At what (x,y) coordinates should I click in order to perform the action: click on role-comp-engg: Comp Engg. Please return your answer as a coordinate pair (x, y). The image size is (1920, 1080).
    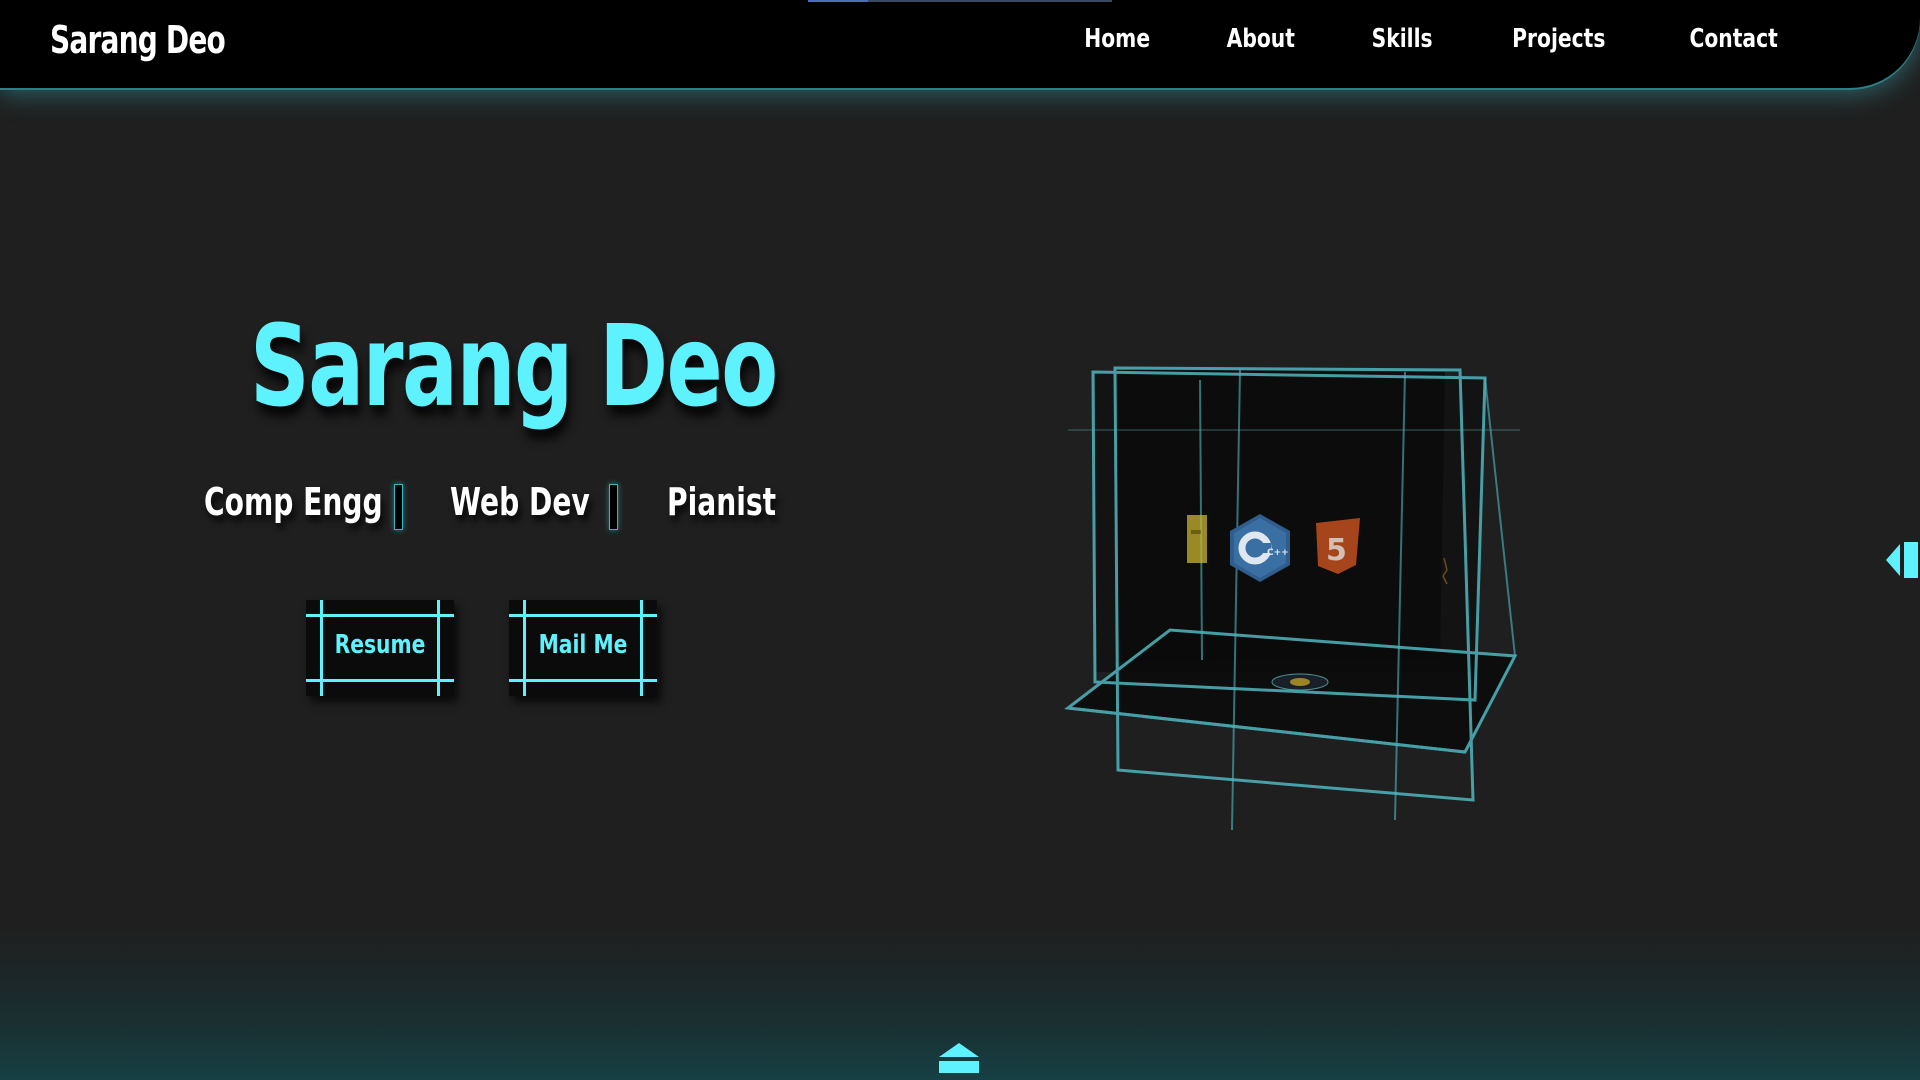
    Looking at the image, I should click on (293, 502).